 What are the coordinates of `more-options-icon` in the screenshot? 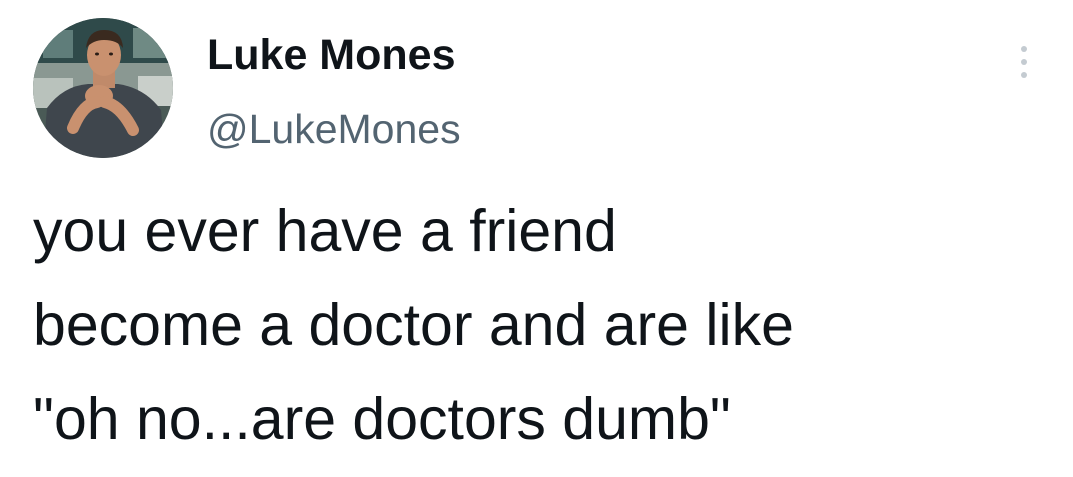 It's located at (1024, 49).